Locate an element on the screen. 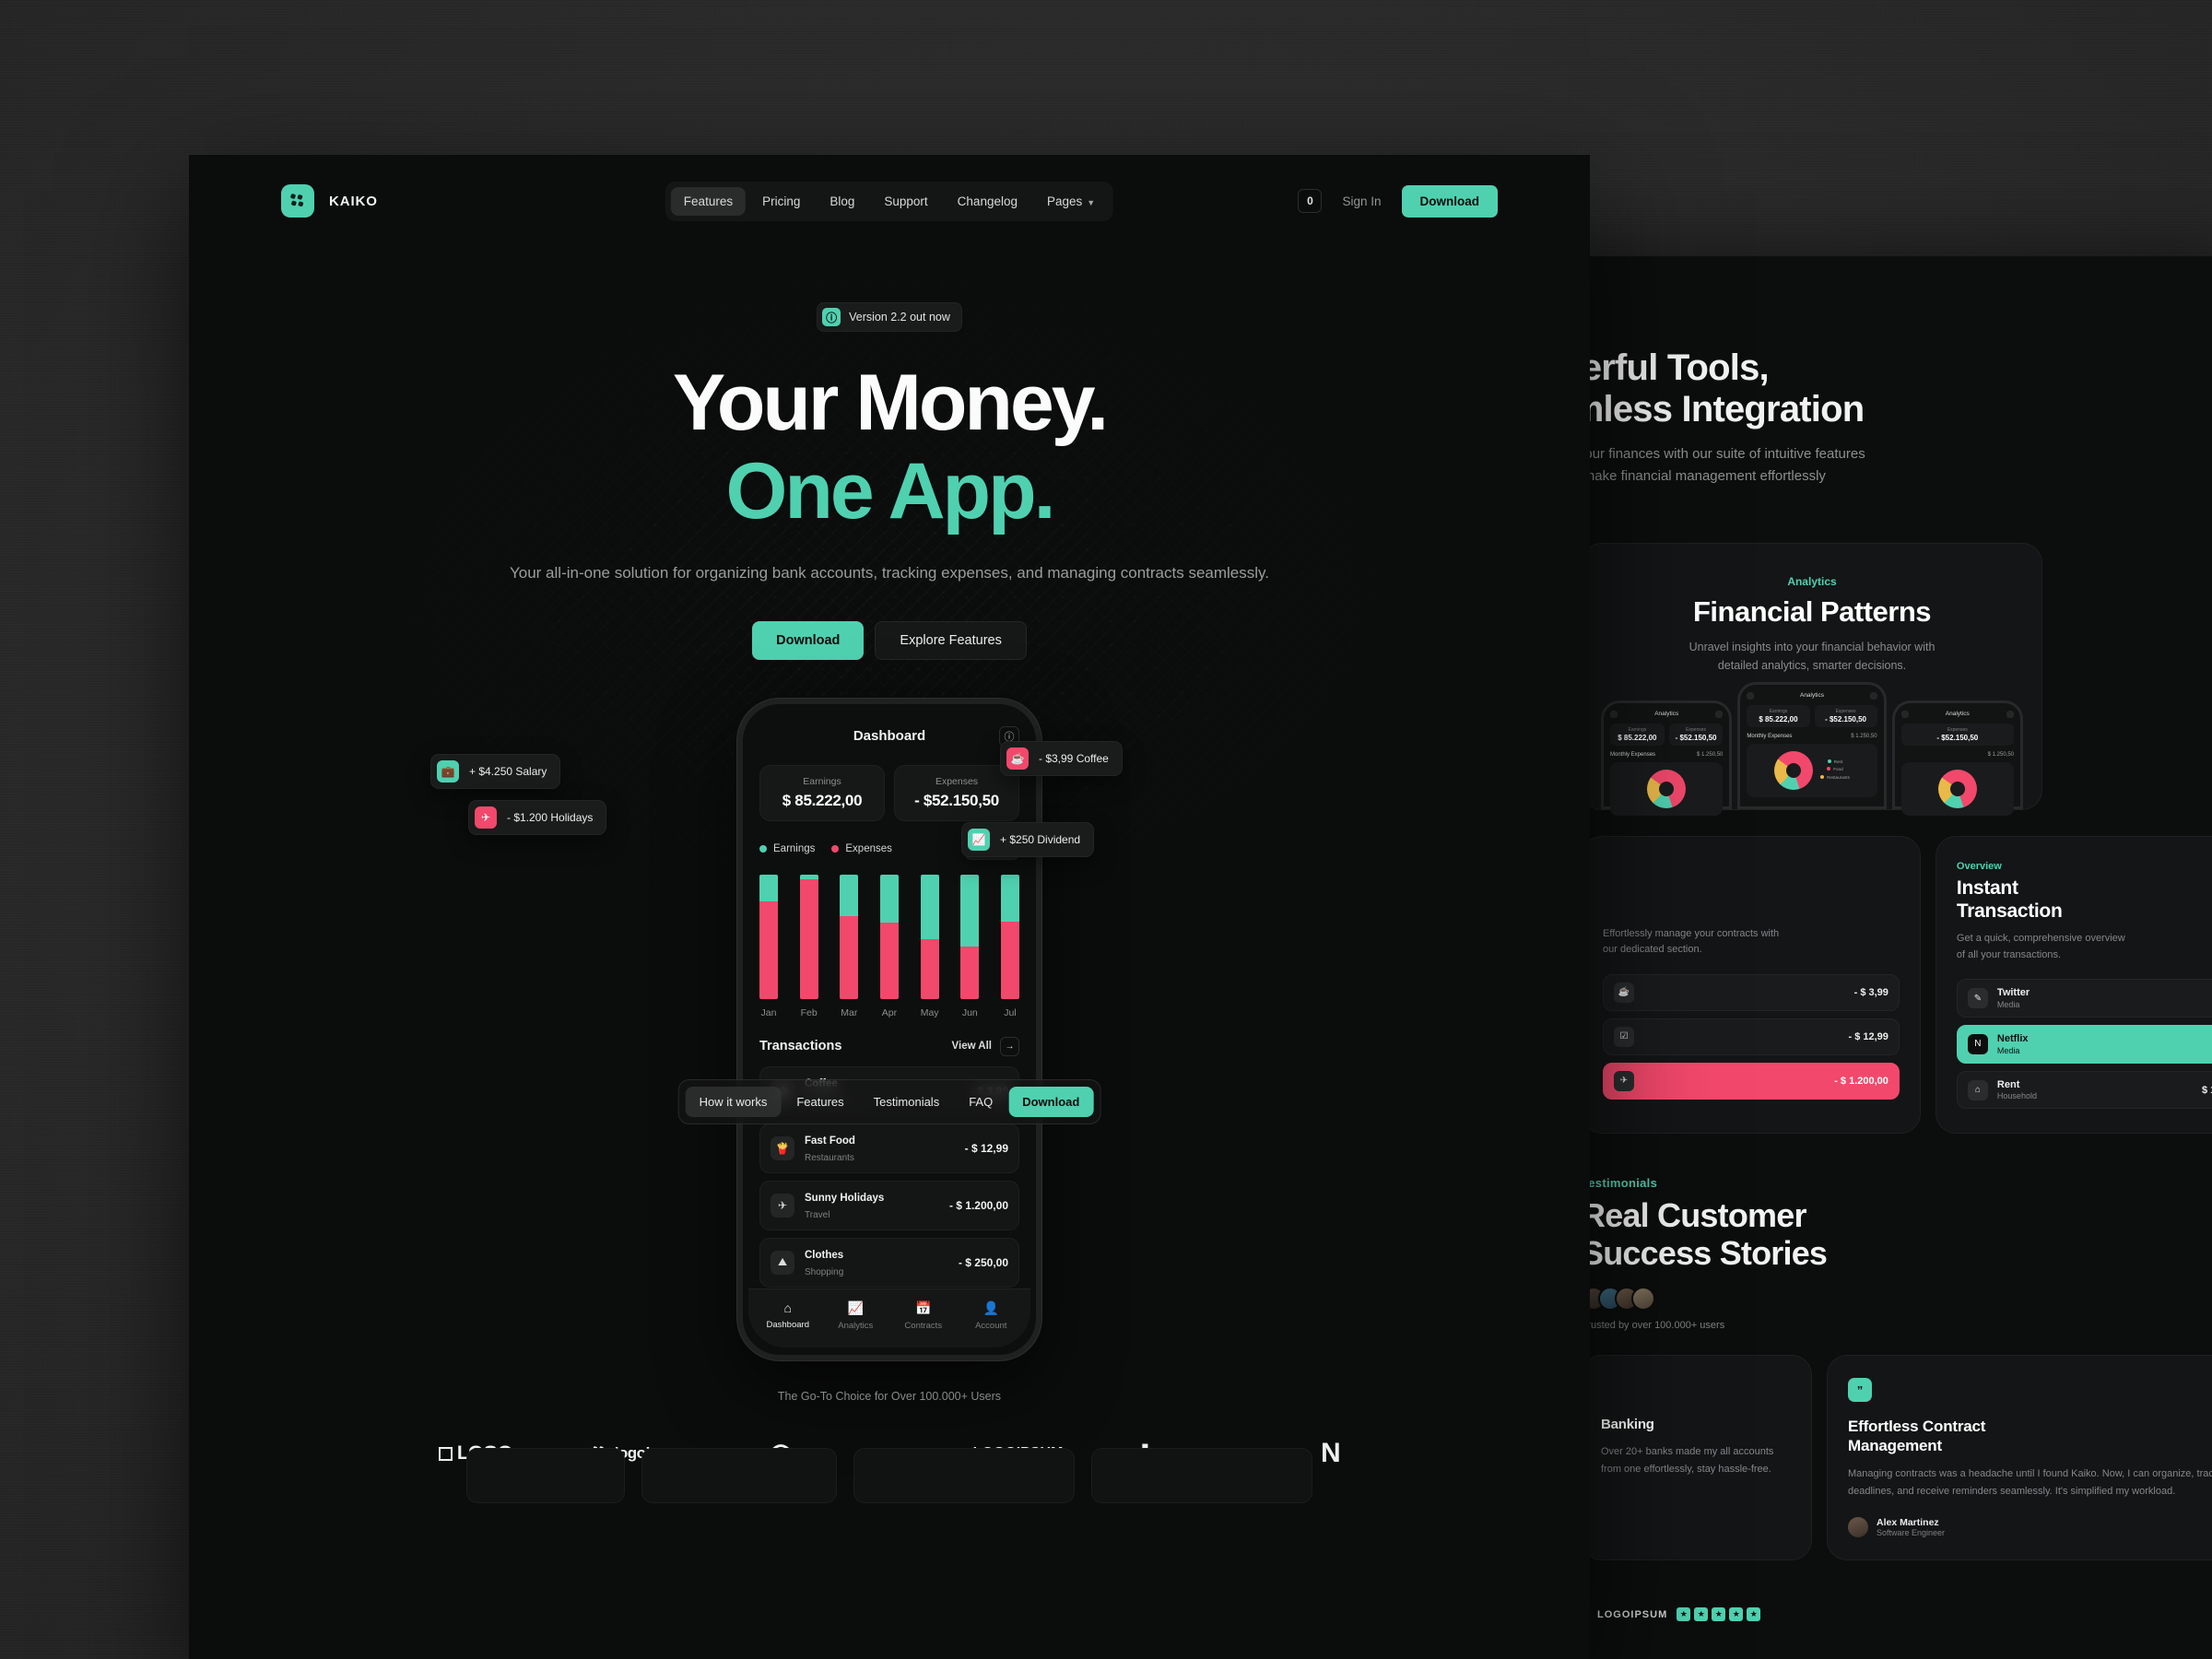  quote-title: Effortless Contract Management is located at coordinates (1917, 1436).